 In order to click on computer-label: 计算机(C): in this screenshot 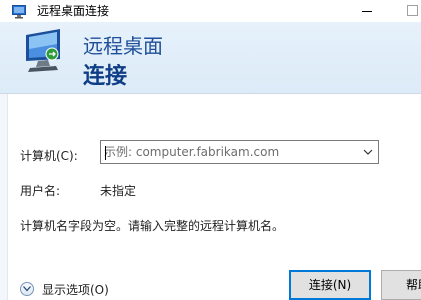, I will do `click(49, 156)`.